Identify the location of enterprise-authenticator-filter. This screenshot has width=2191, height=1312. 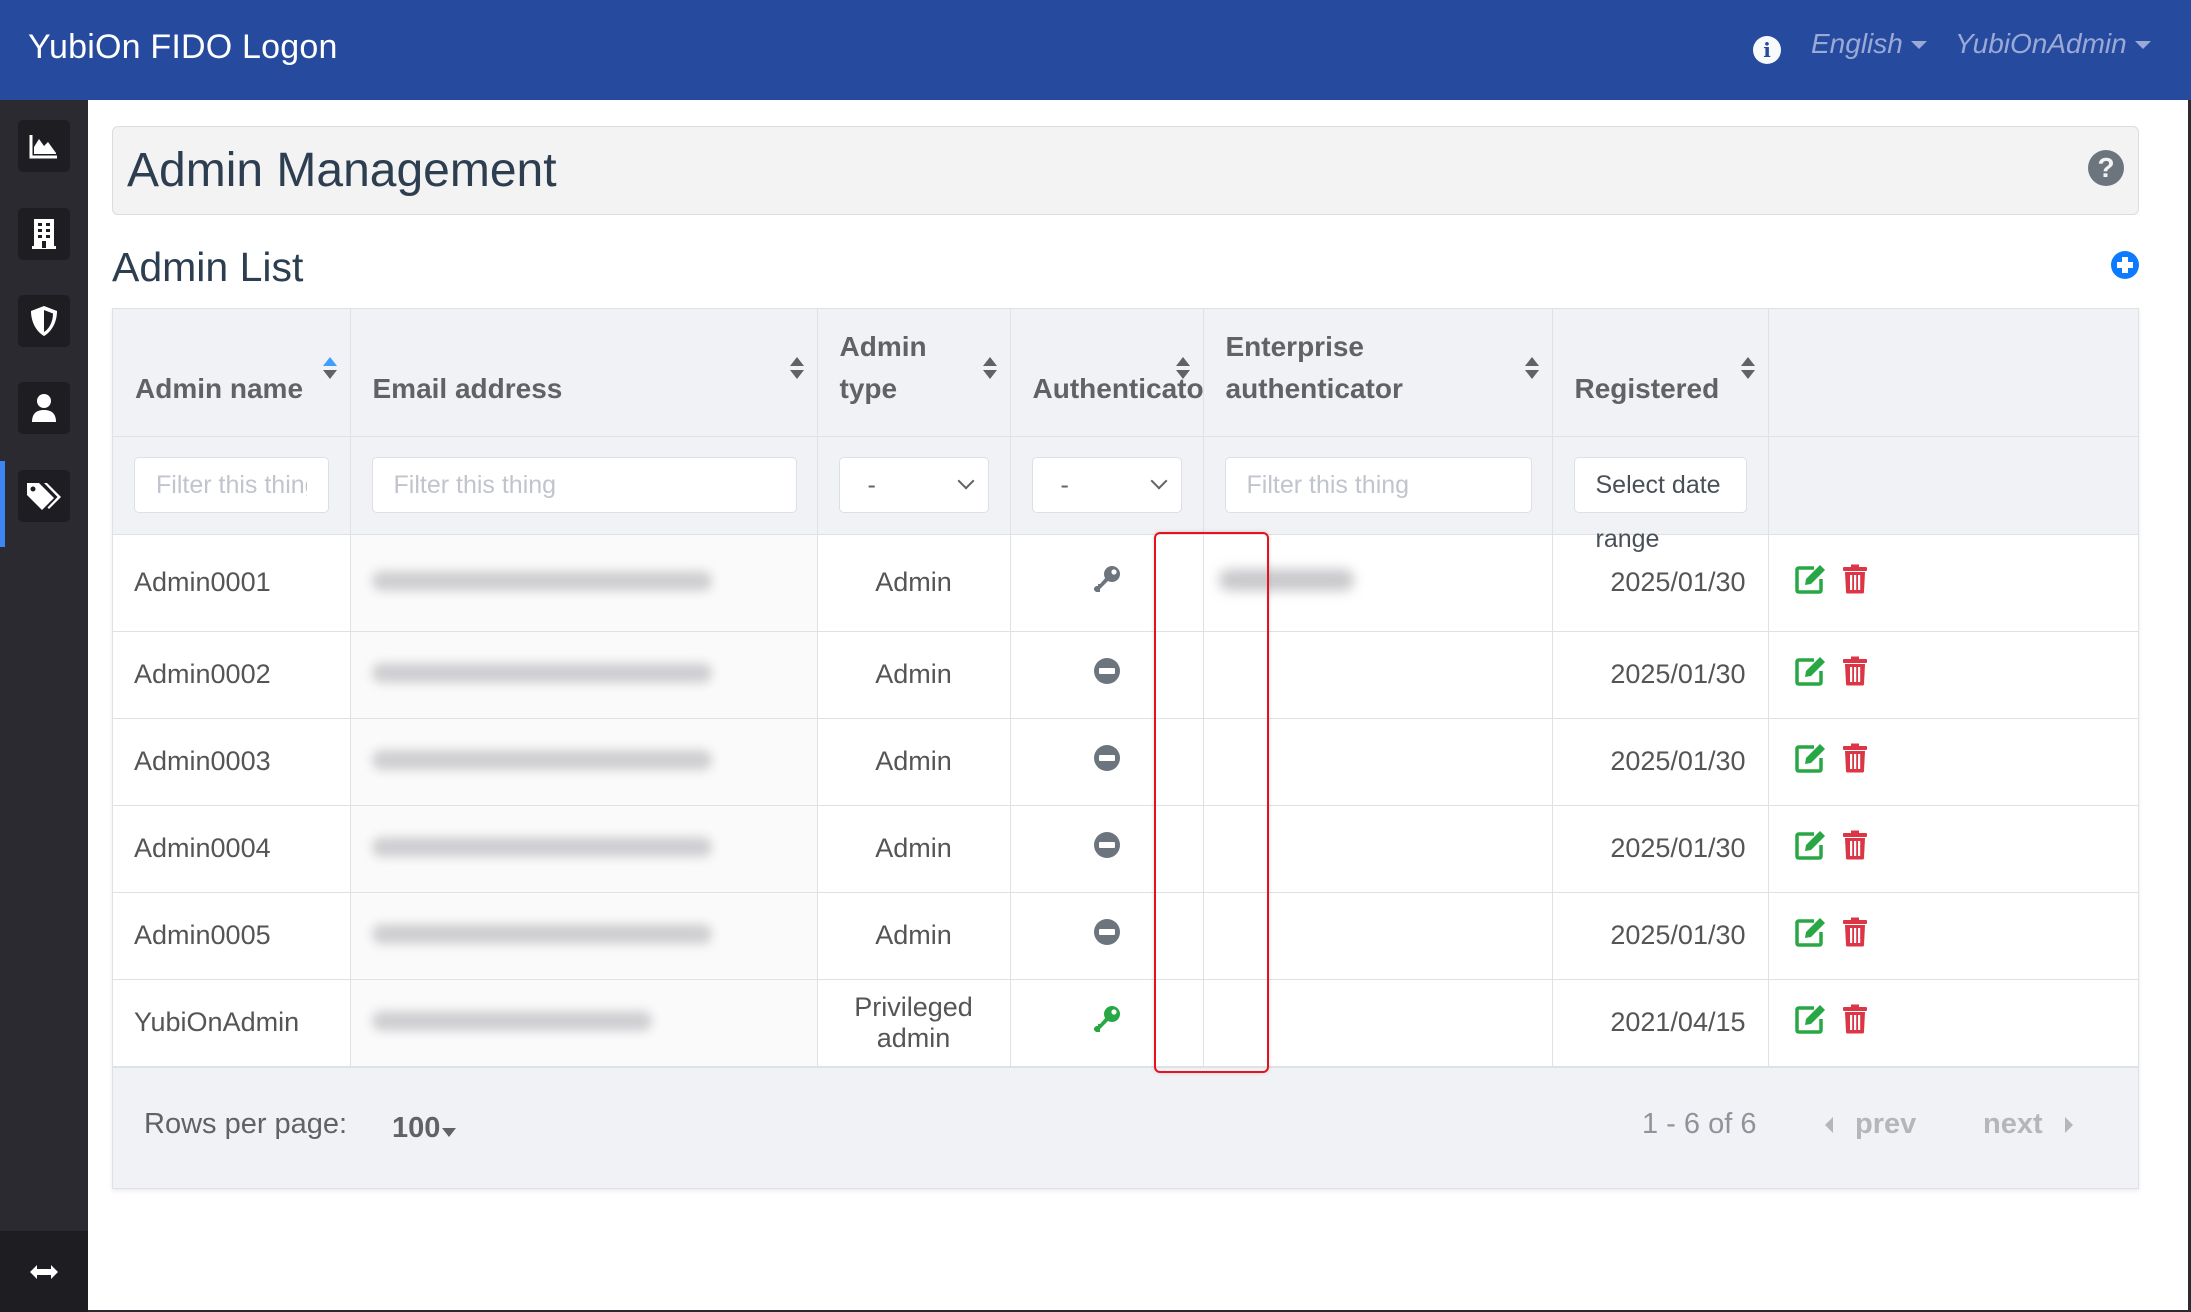
(1378, 485).